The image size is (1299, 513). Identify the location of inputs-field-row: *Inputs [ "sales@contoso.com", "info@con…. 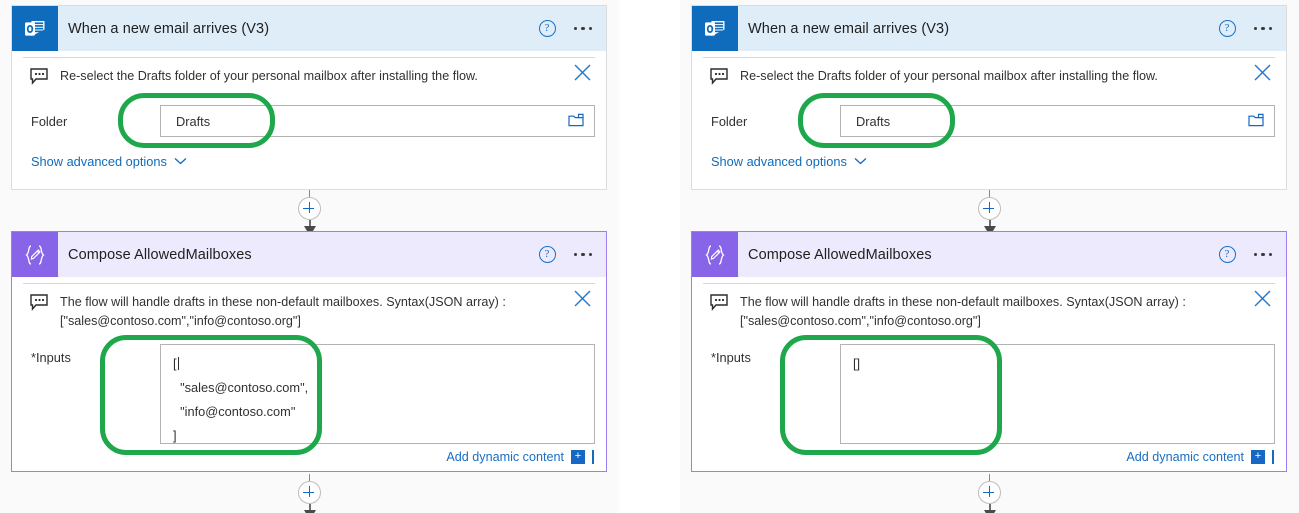
(309, 394).